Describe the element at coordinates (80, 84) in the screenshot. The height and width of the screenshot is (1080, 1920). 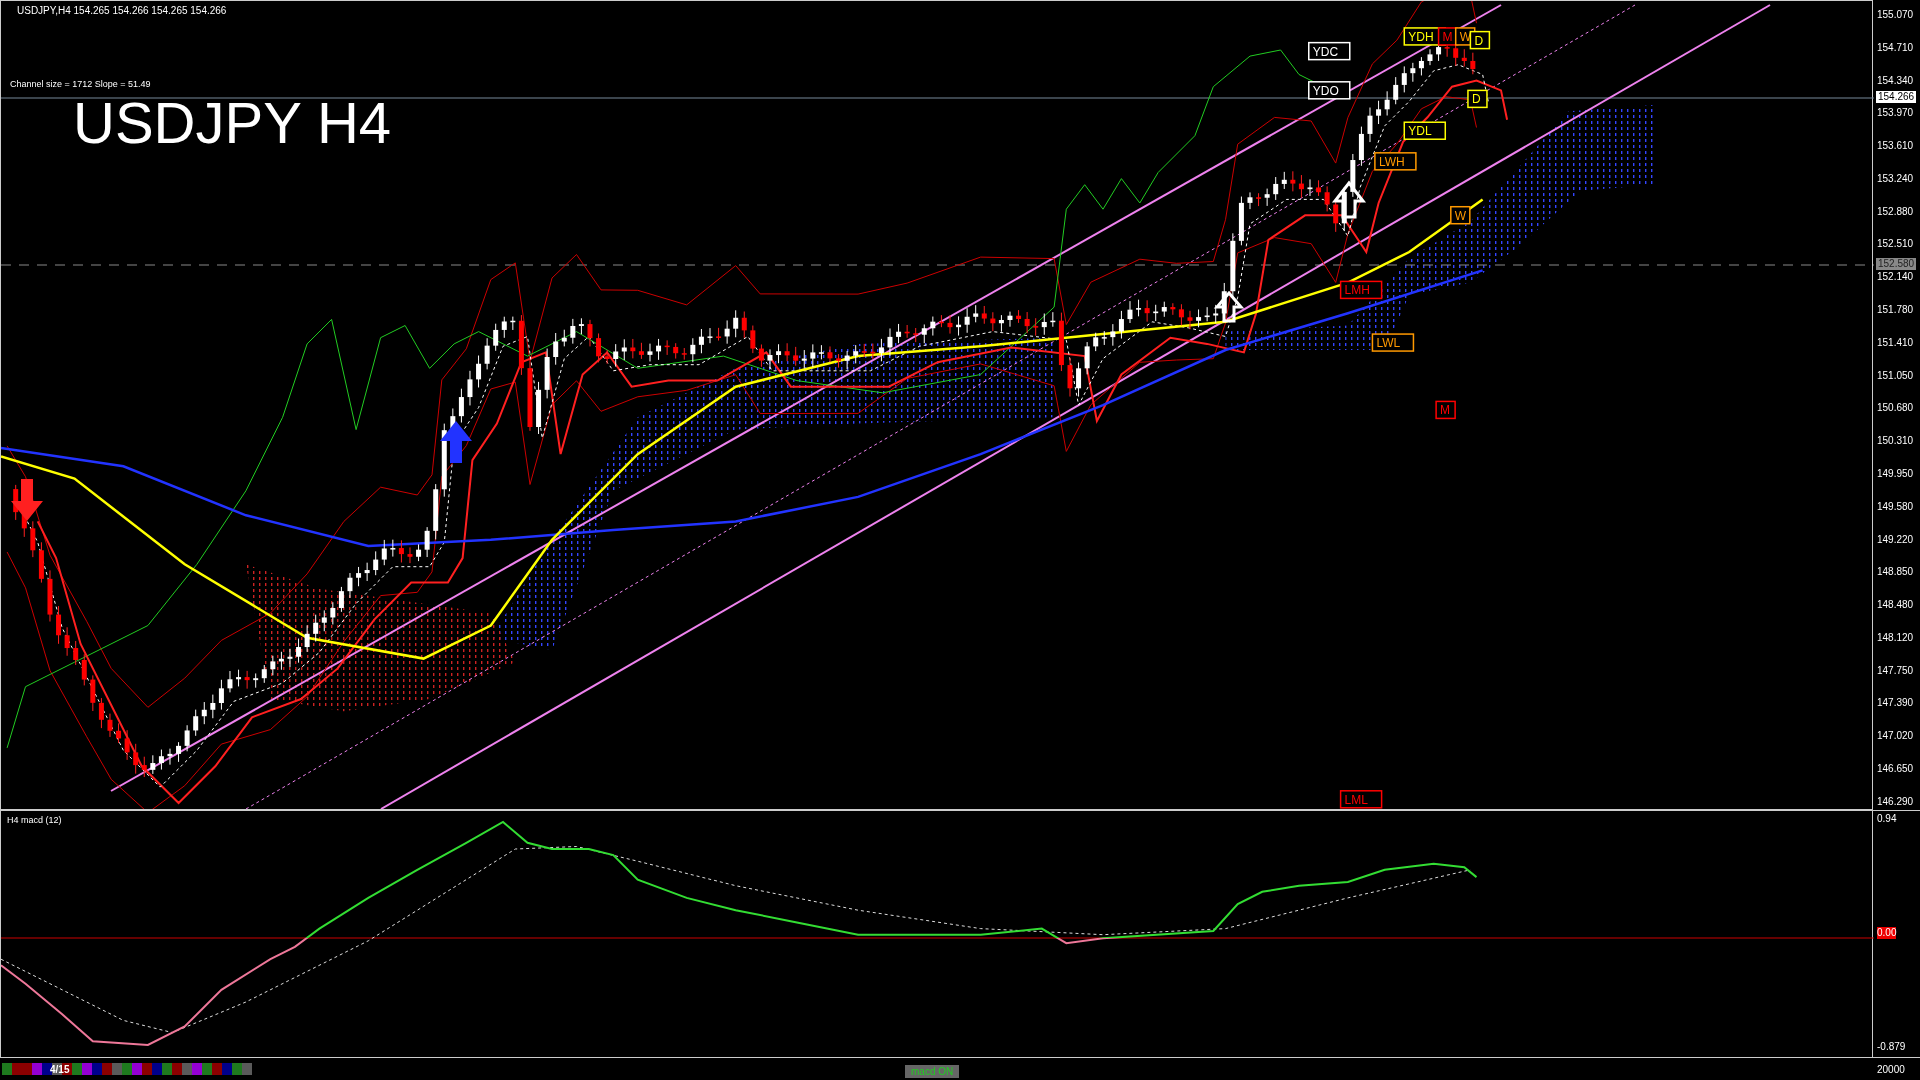
I see `channel-info: Channel size = 1712 Slope = 51.49` at that location.